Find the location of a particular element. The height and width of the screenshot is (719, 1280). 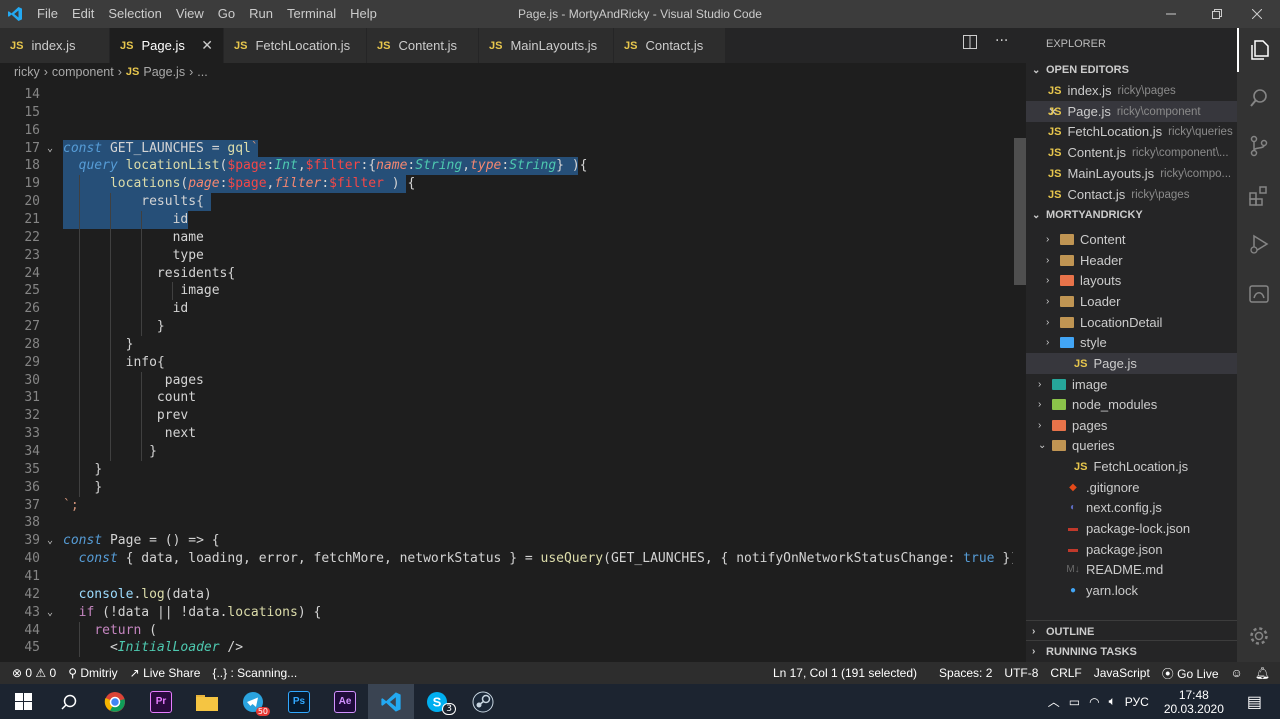

vscode-taskbar-icon is located at coordinates (391, 701).